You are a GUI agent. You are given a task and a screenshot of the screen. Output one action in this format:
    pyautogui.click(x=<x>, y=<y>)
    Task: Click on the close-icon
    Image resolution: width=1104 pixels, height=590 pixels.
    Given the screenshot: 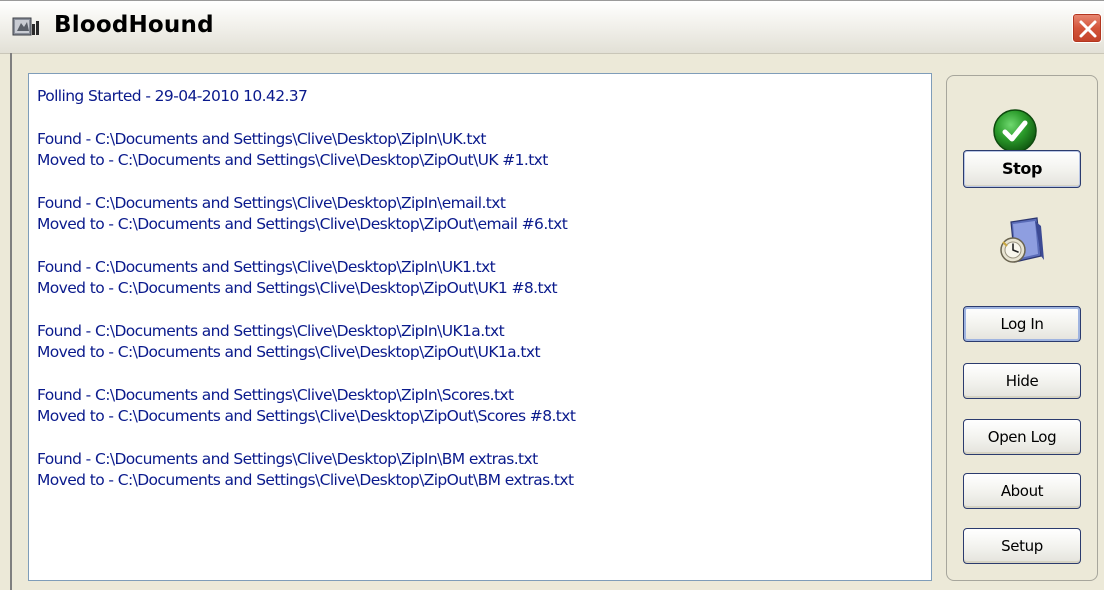 What is the action you would take?
    pyautogui.click(x=1088, y=29)
    